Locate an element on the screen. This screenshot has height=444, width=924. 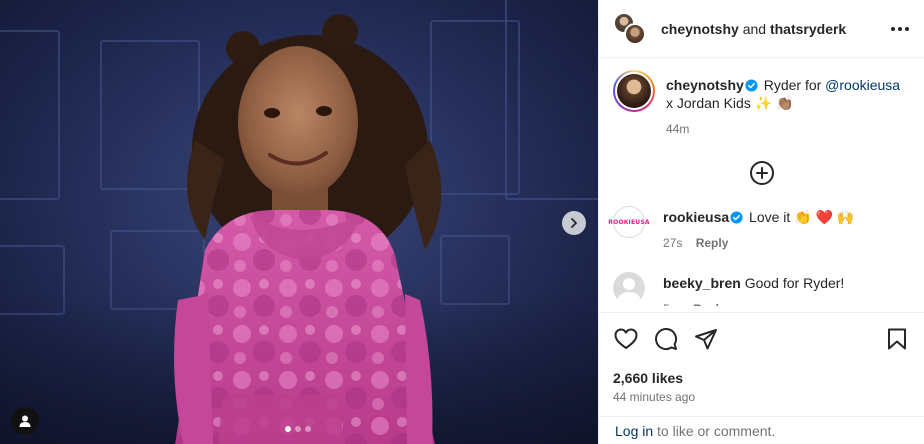
add-circle-icon is located at coordinates (762, 173).